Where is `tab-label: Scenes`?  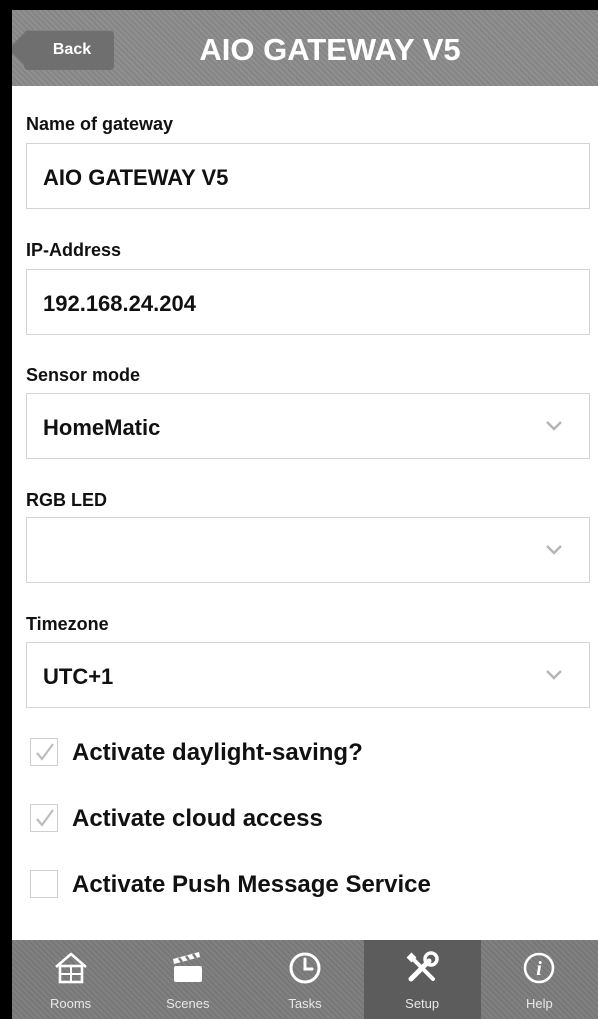 tab-label: Scenes is located at coordinates (188, 1003).